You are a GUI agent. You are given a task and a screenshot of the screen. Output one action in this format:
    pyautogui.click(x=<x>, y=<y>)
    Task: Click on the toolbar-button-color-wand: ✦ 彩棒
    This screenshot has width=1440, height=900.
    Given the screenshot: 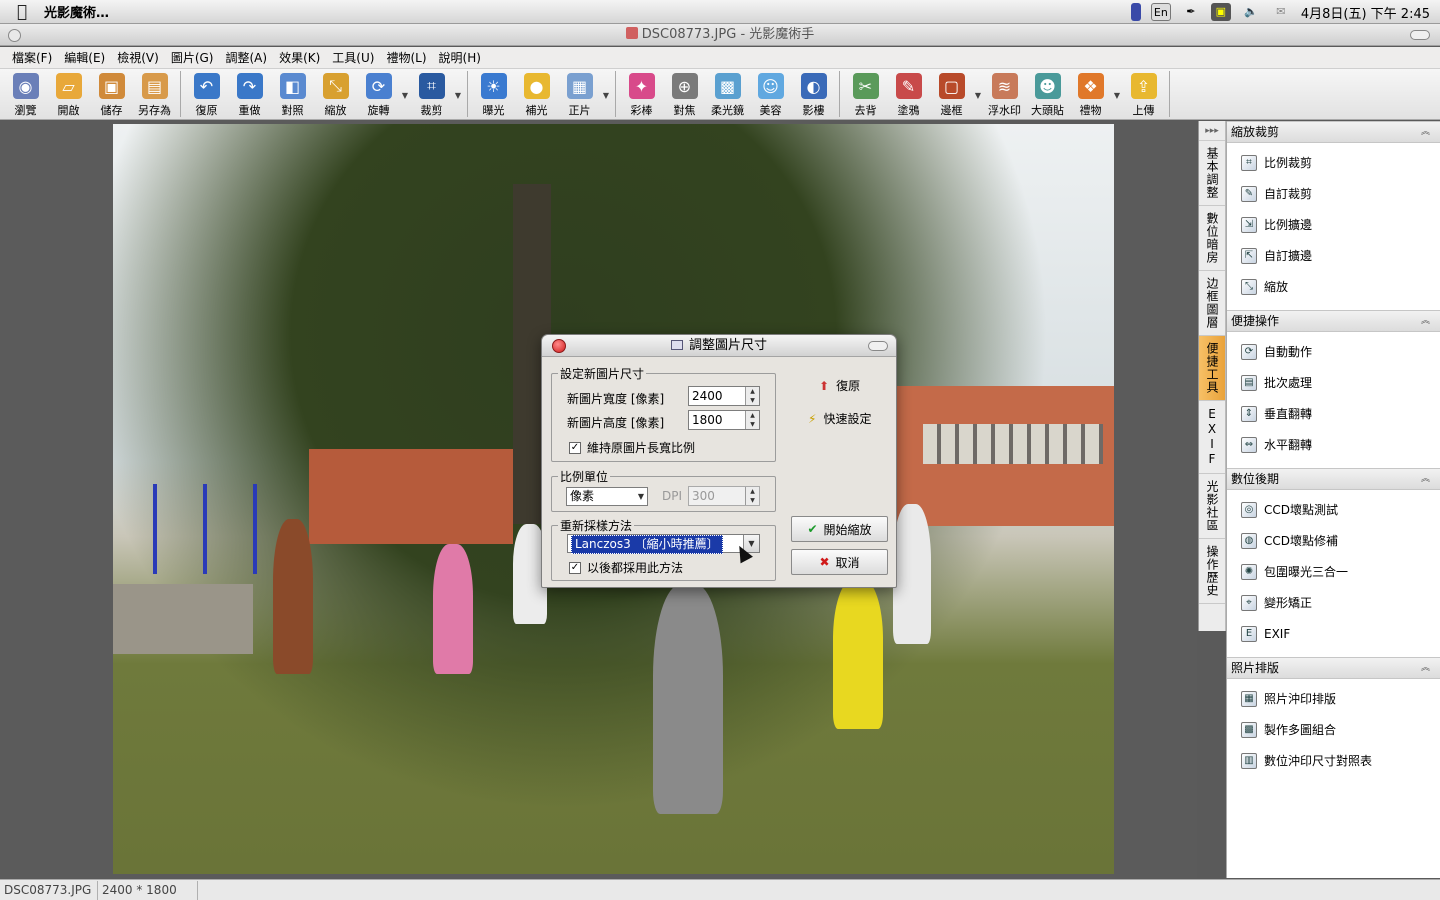 What is the action you would take?
    pyautogui.click(x=641, y=94)
    